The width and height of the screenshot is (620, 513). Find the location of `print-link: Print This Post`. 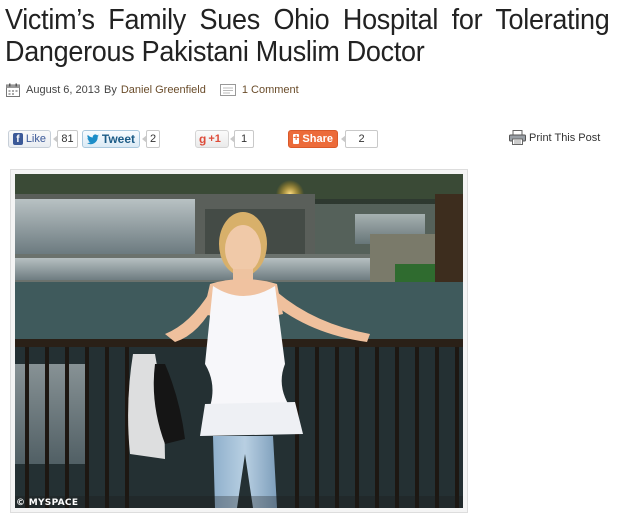

print-link: Print This Post is located at coordinates (554, 137).